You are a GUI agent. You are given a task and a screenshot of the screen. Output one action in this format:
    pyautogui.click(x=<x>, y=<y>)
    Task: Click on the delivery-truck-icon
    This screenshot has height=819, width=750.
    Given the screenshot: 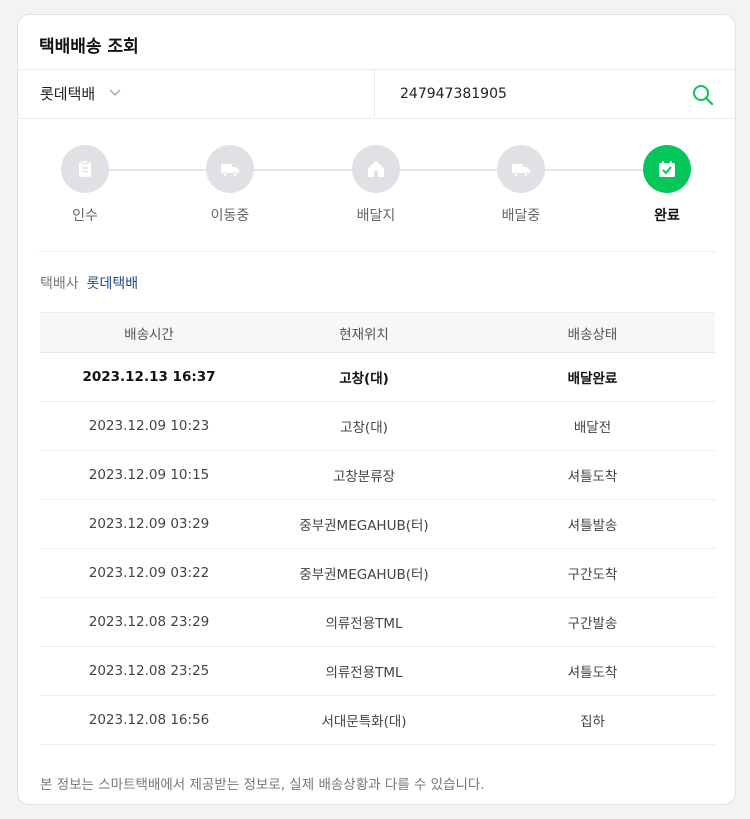 What is the action you would take?
    pyautogui.click(x=521, y=170)
    